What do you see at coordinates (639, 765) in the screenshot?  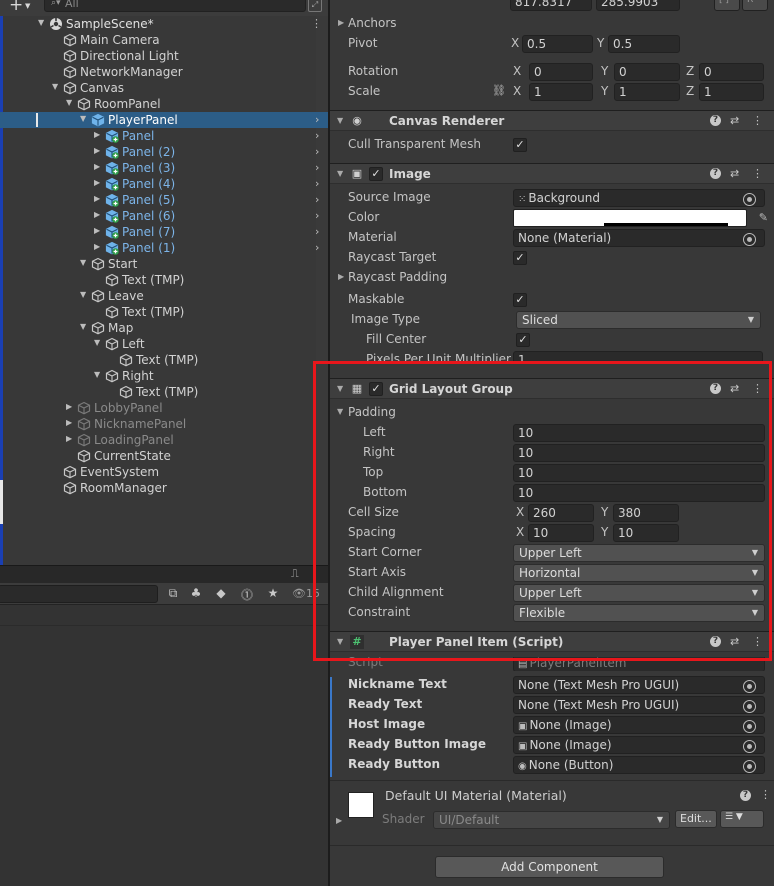 I see `ready-button-field: ◉ None (Button)` at bounding box center [639, 765].